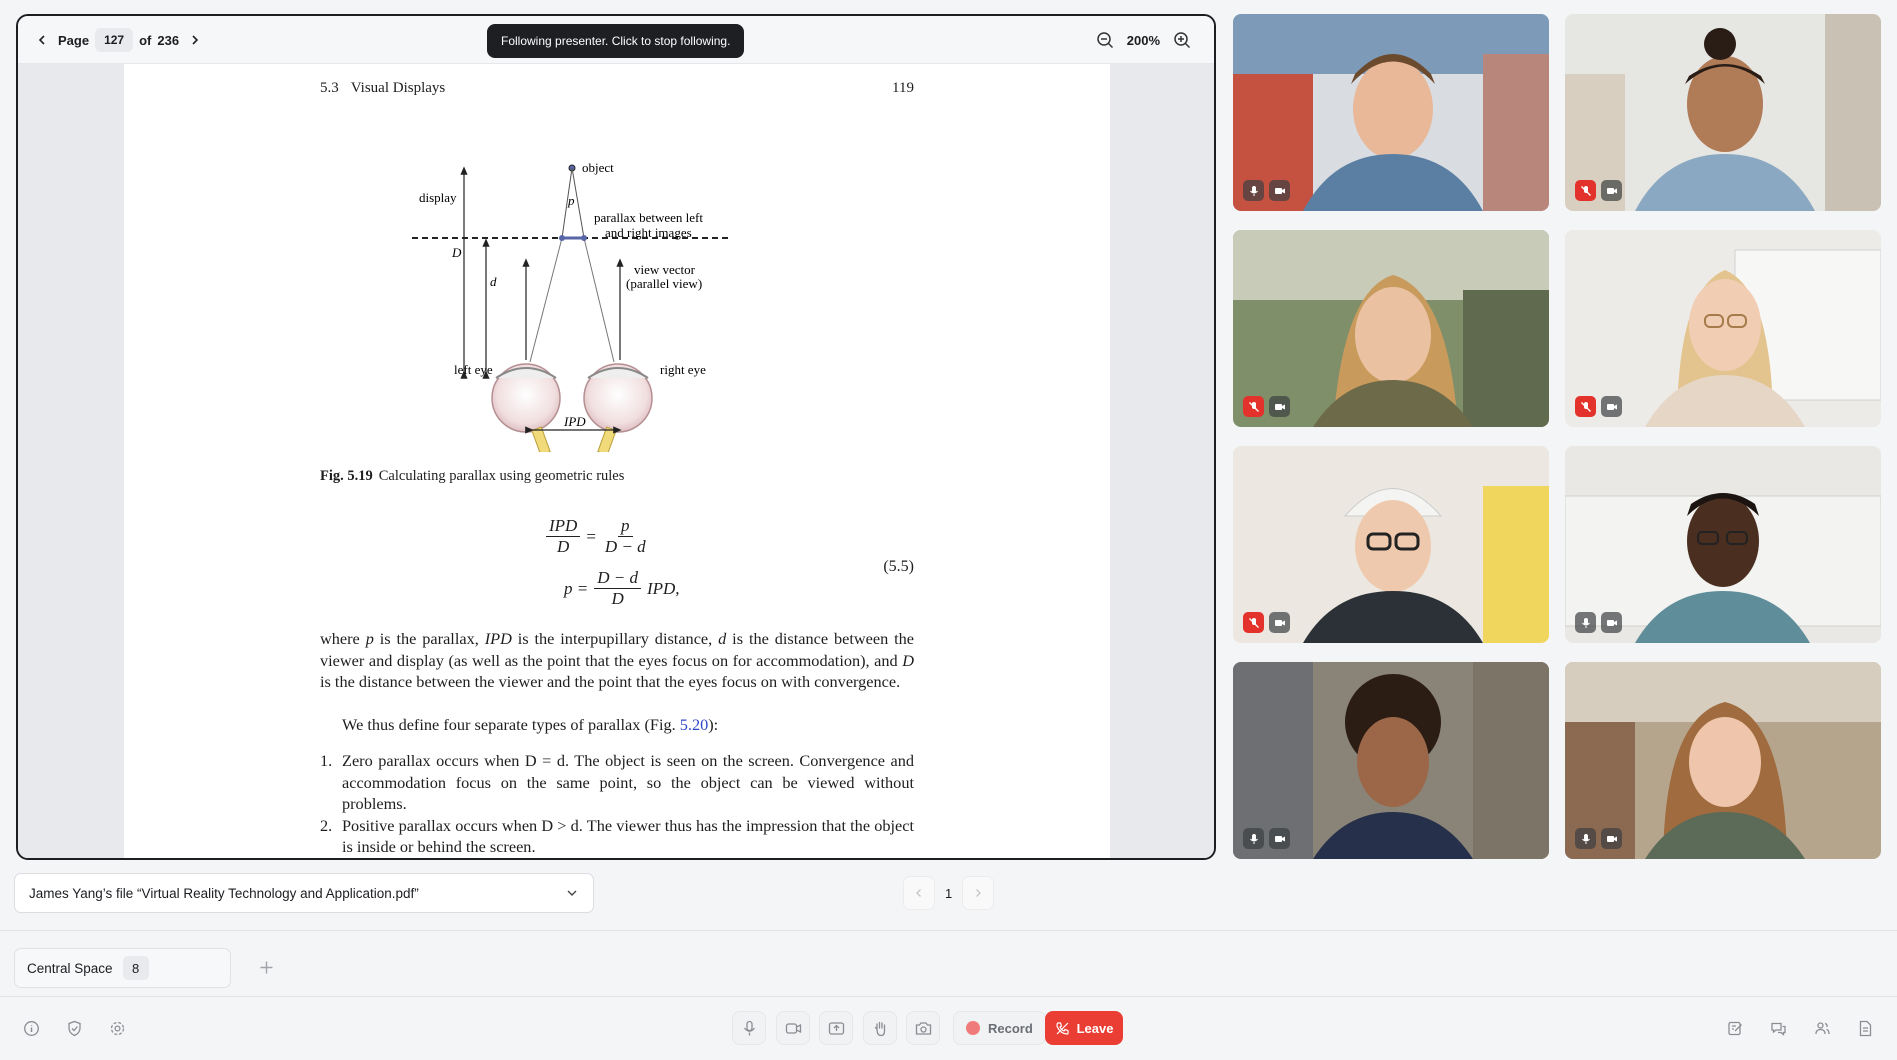  I want to click on document-icon, so click(1865, 1028).